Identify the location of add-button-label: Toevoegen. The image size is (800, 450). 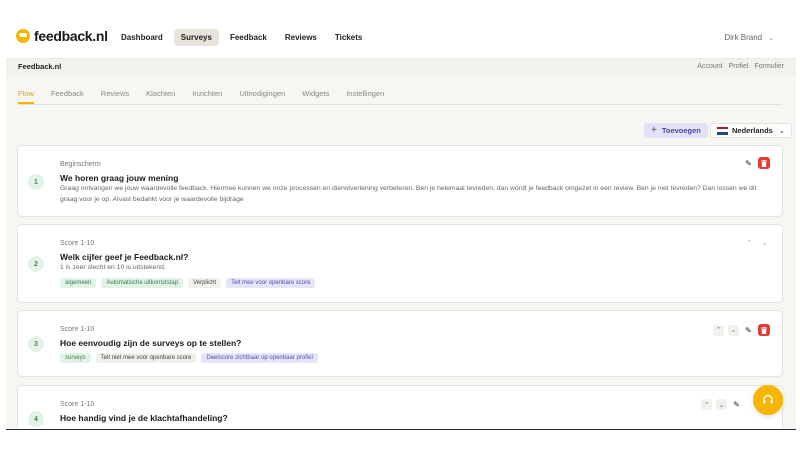
(681, 130).